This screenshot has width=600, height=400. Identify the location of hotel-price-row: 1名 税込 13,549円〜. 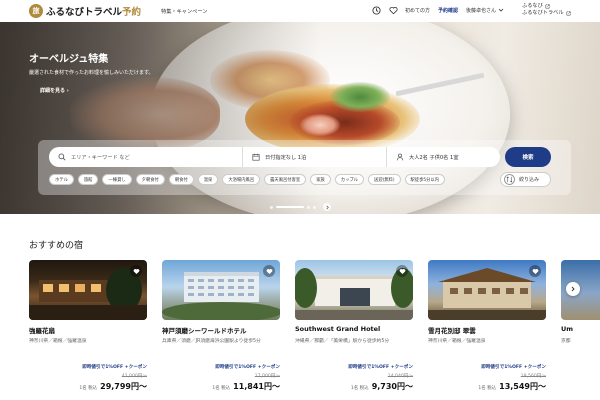
(512, 386).